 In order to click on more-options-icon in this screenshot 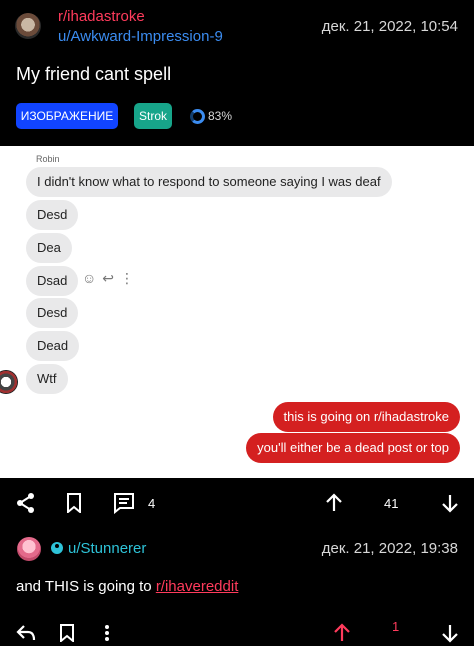, I will do `click(107, 633)`.